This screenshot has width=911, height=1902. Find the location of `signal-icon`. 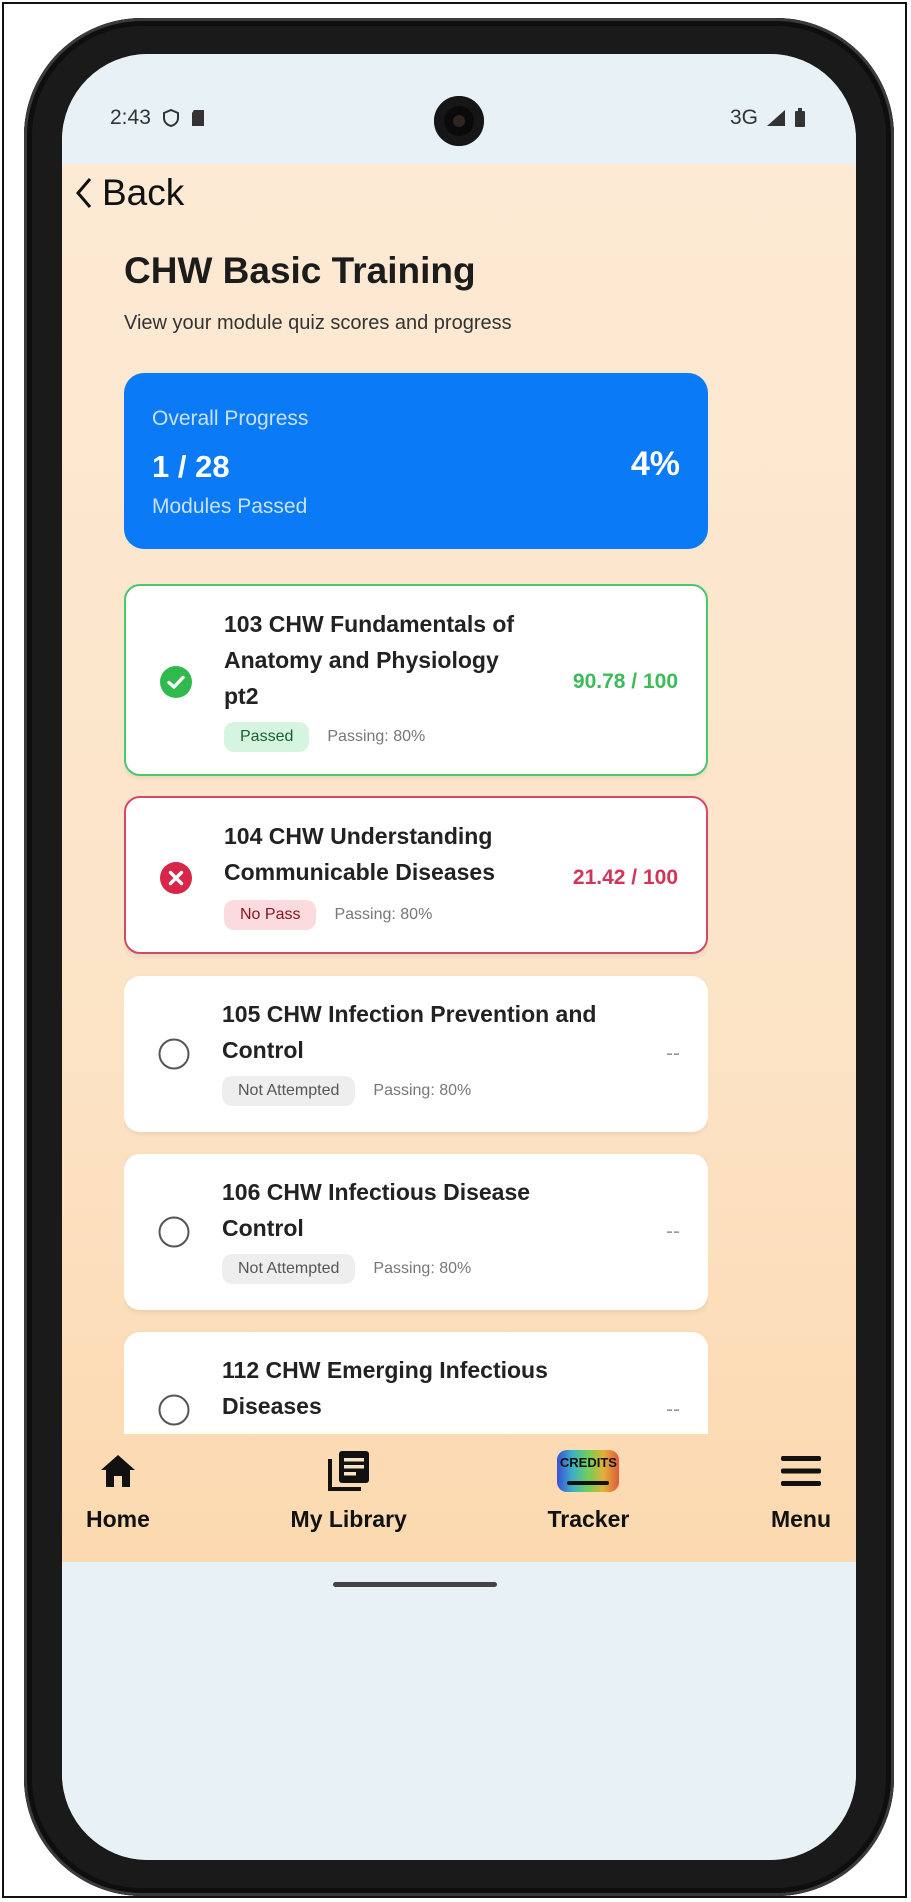

signal-icon is located at coordinates (776, 118).